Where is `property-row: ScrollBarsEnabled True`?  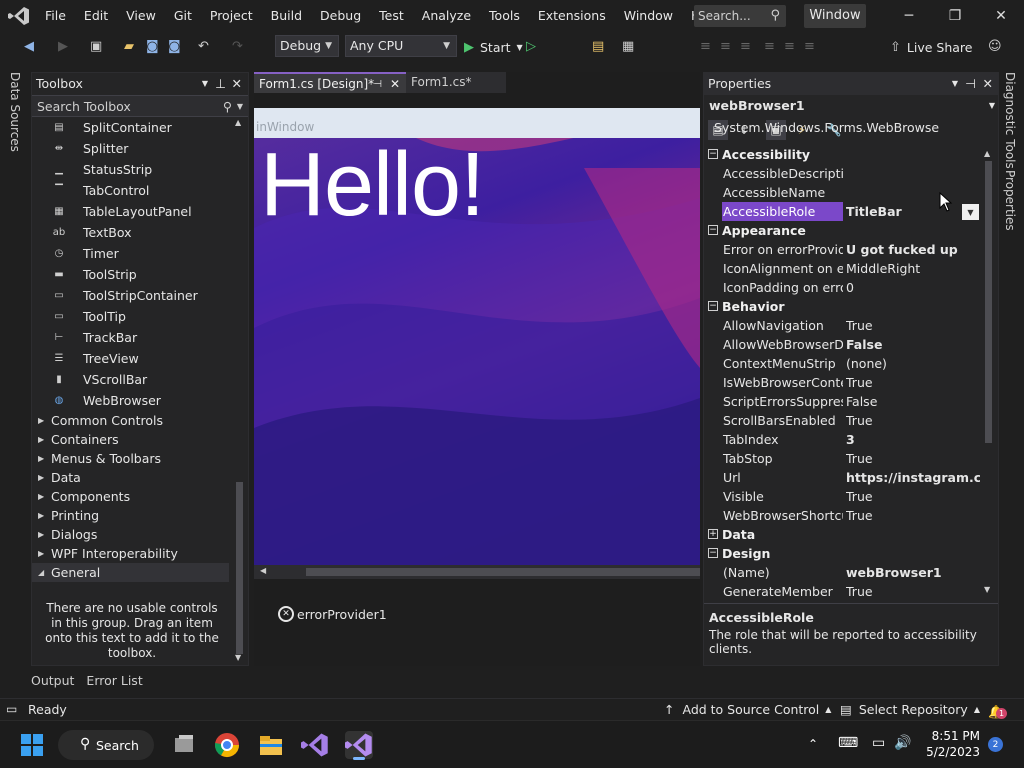
property-row: ScrollBarsEnabled True is located at coordinates (844, 420).